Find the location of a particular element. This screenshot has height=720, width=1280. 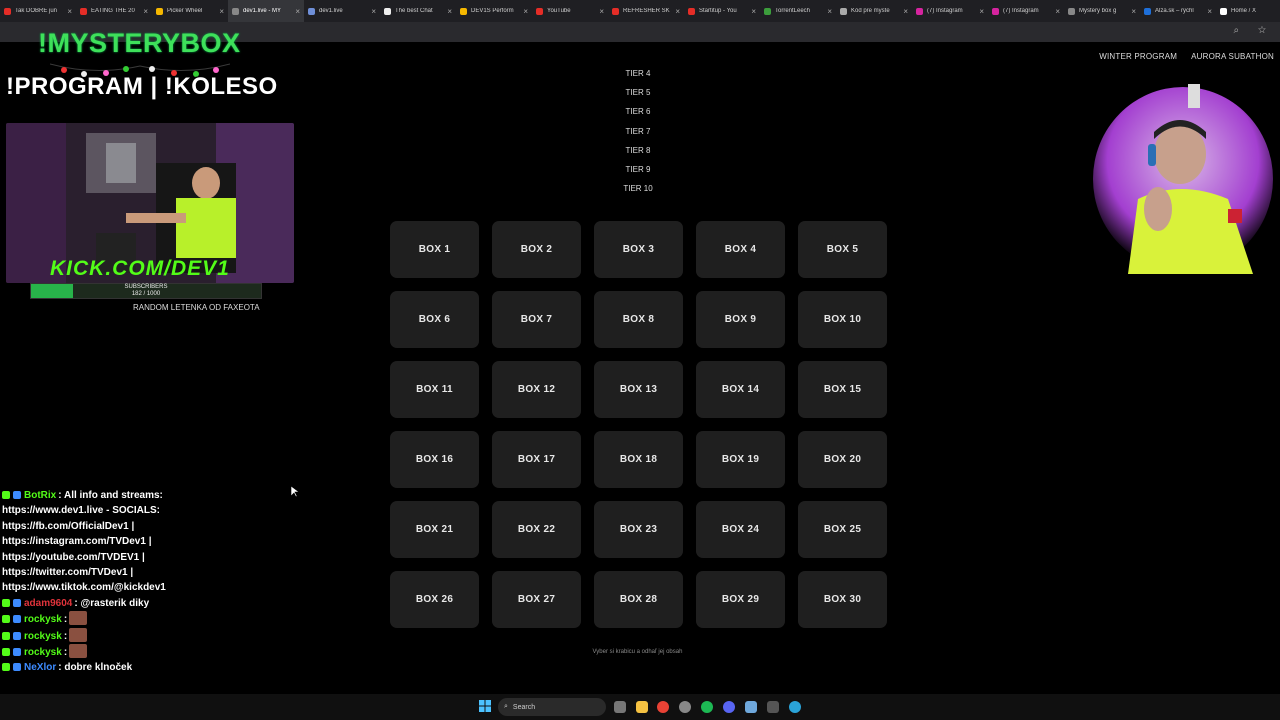

mystery-box-button: BOX 9 is located at coordinates (740, 319).